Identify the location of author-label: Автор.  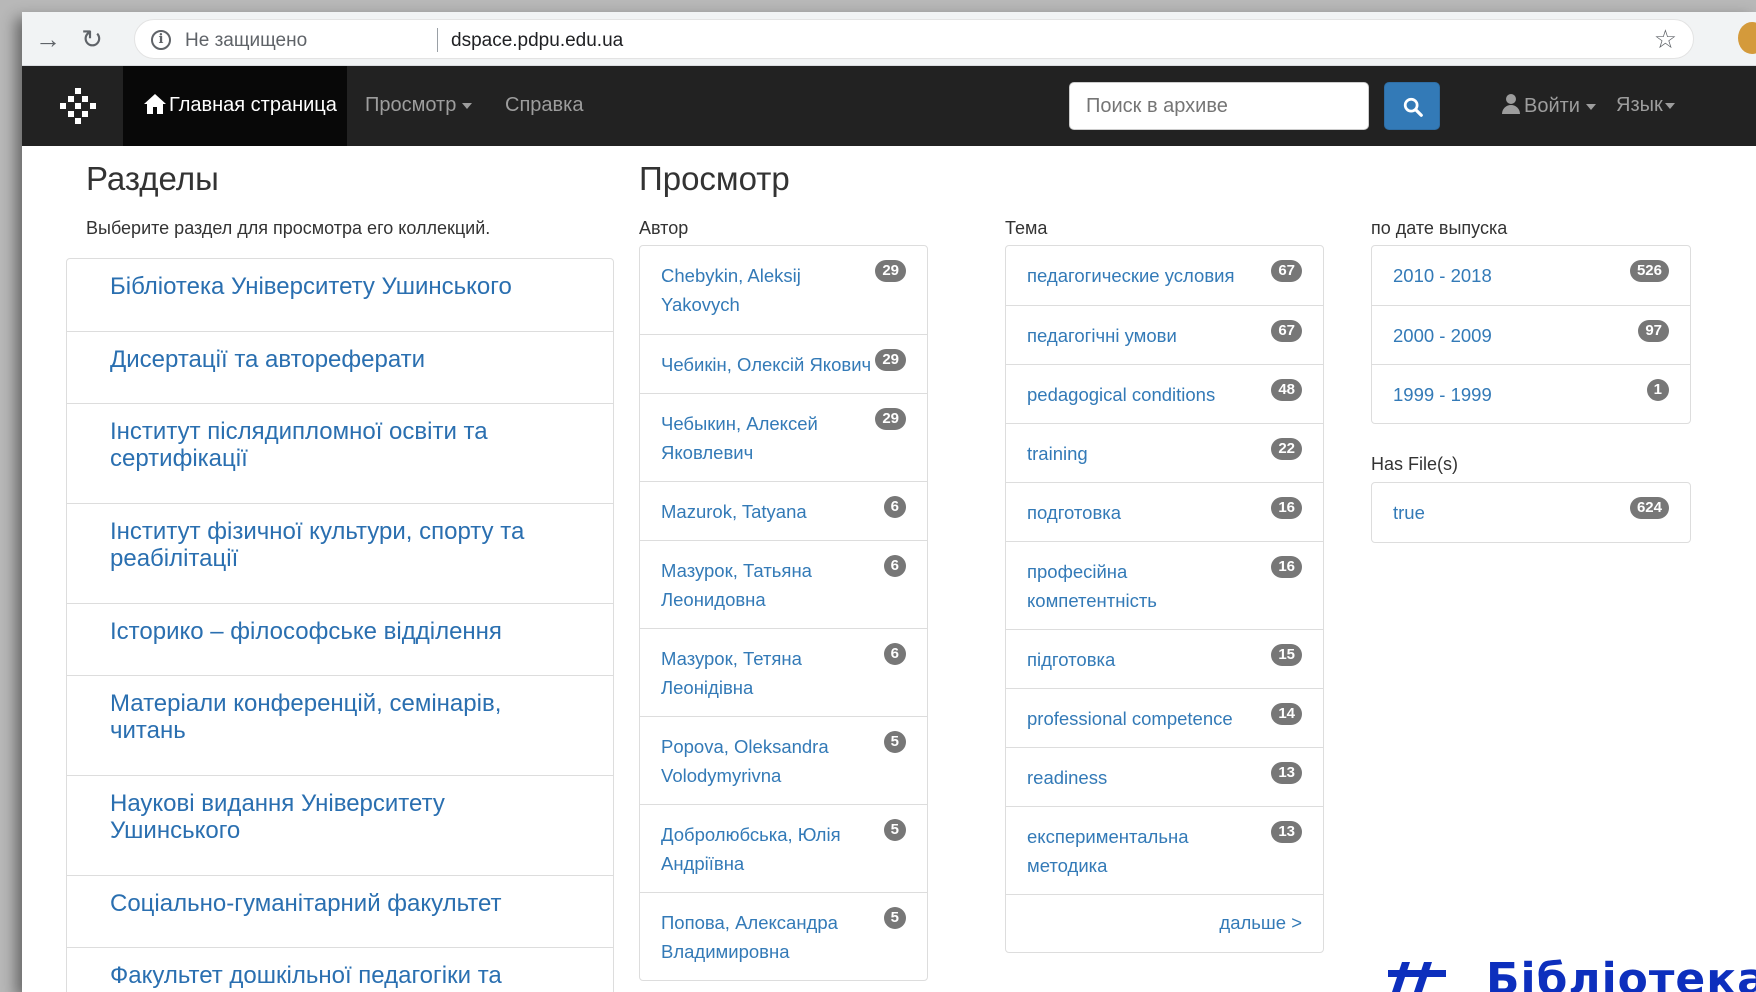
(664, 228).